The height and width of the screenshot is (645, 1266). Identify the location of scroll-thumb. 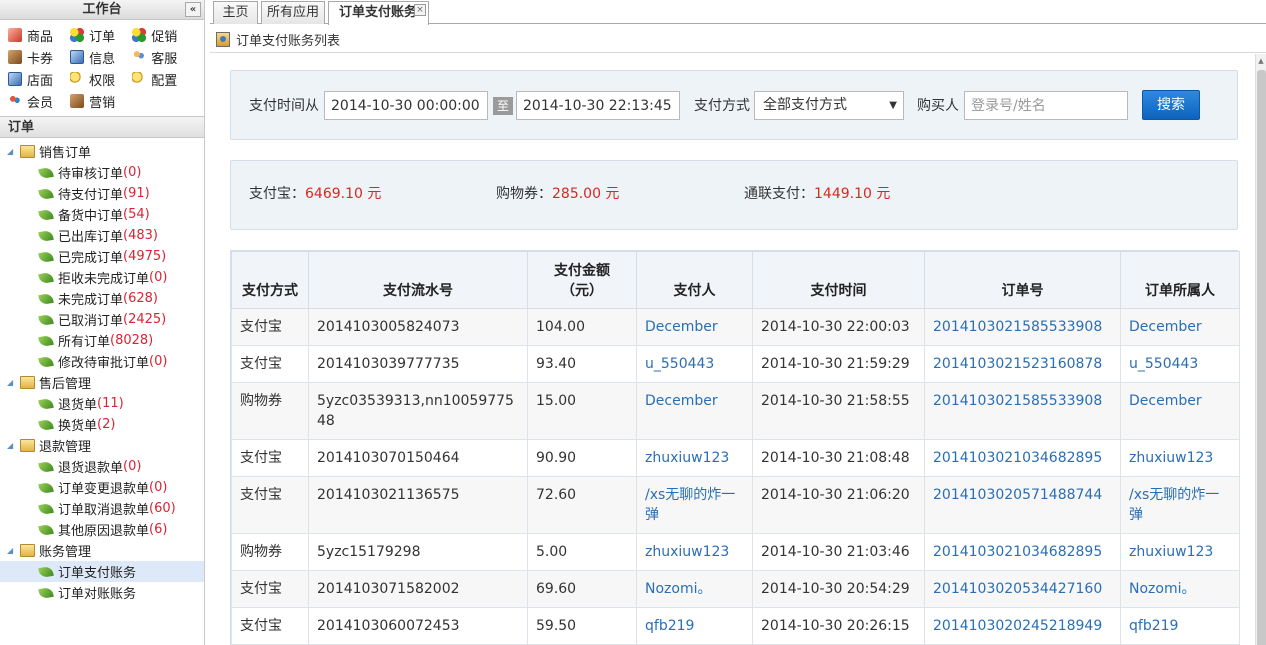
(1261, 357).